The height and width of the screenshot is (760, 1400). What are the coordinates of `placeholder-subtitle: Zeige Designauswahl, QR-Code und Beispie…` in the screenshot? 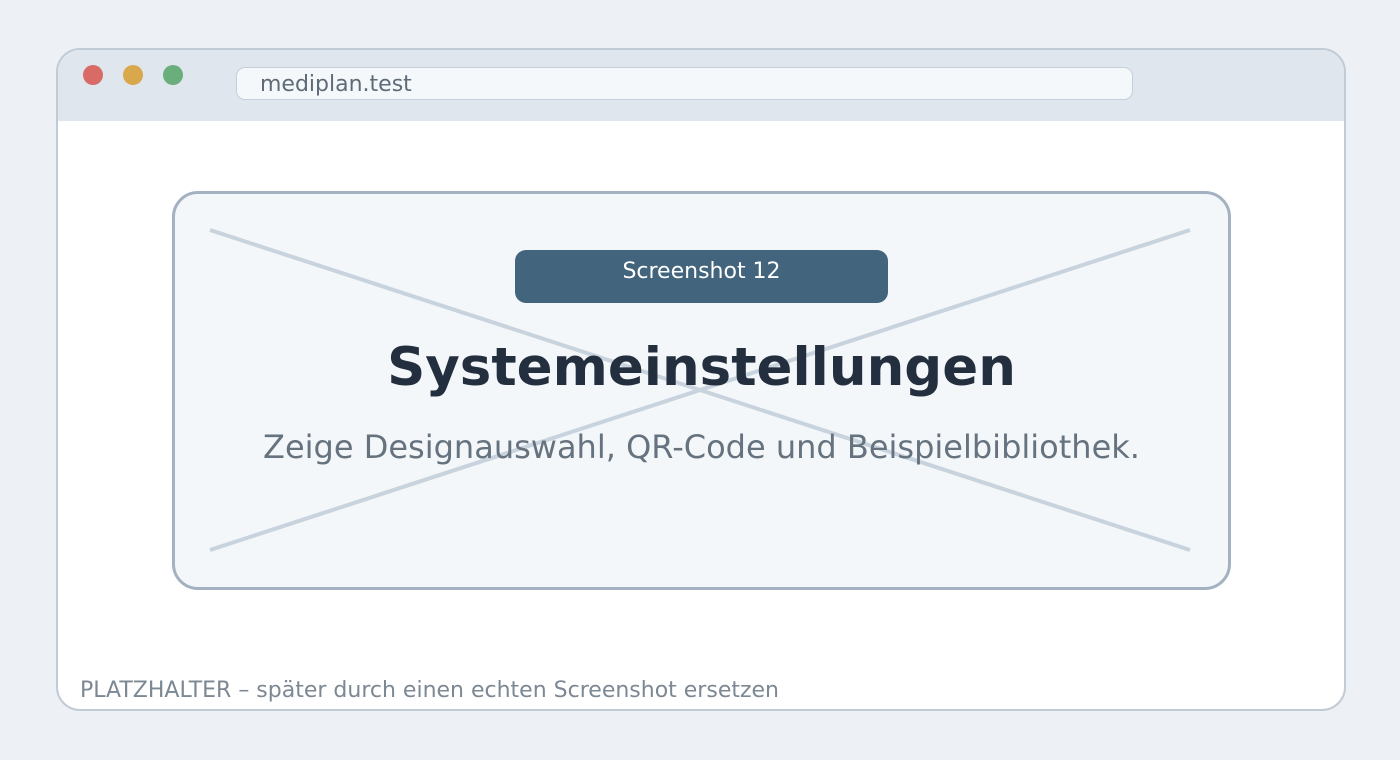 It's located at (701, 447).